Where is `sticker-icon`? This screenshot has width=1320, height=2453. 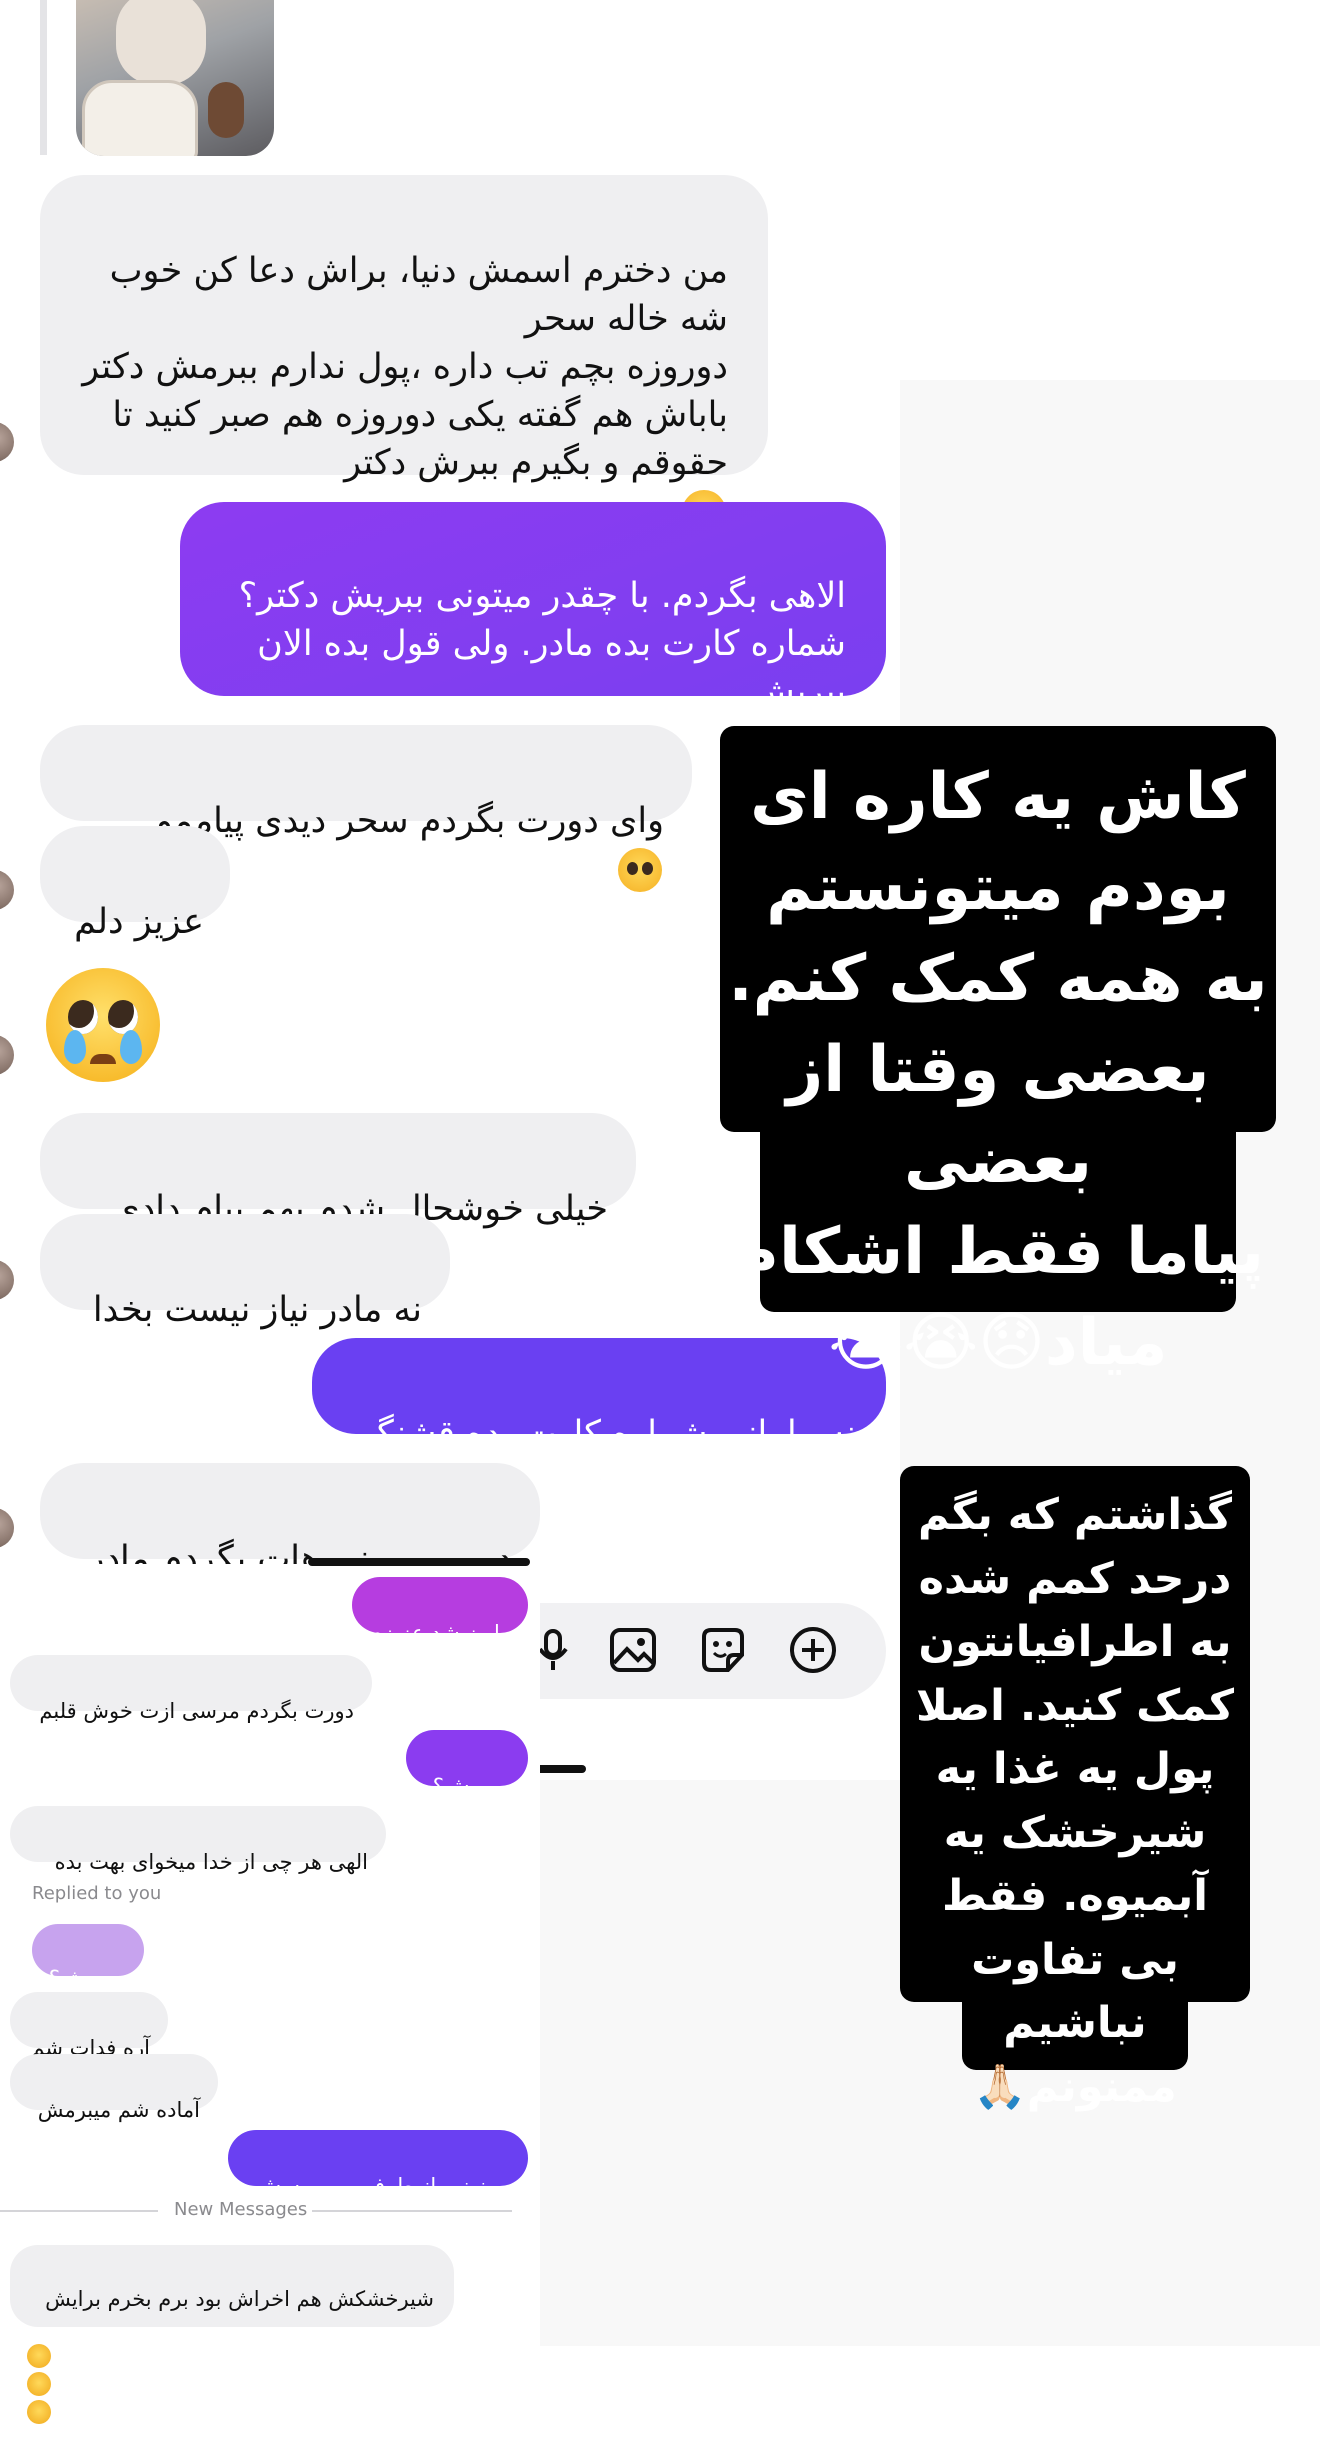 sticker-icon is located at coordinates (723, 1650).